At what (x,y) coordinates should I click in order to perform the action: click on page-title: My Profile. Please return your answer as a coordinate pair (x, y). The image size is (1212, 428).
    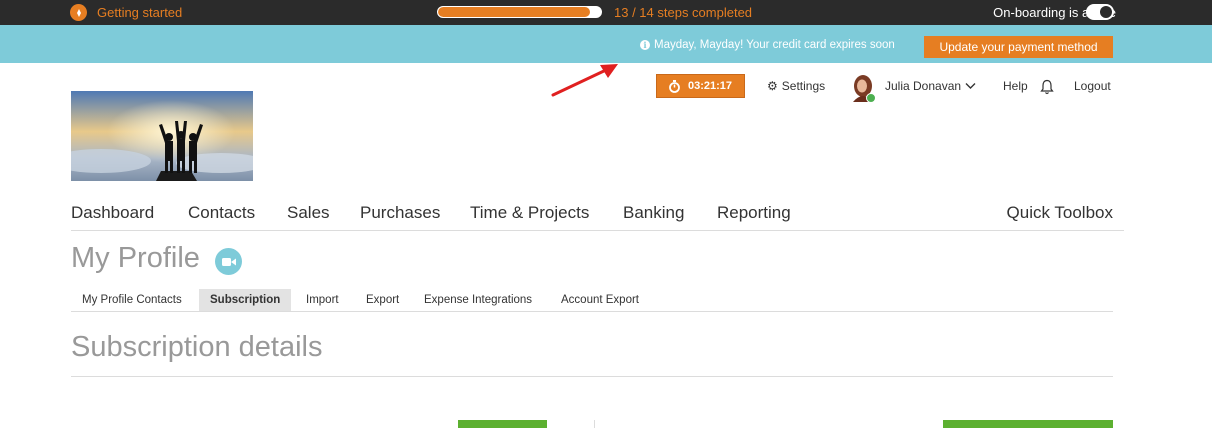
    Looking at the image, I should click on (135, 258).